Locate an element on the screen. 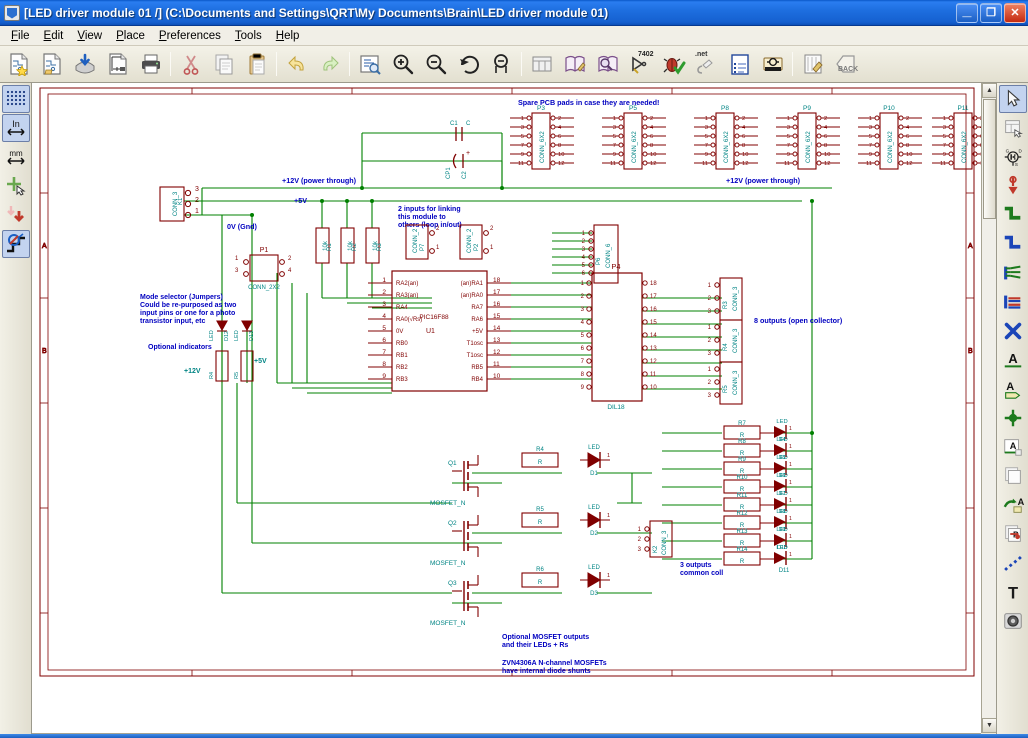 Image resolution: width=1028 pixels, height=738 pixels. select-tool-icon is located at coordinates (1012, 99).